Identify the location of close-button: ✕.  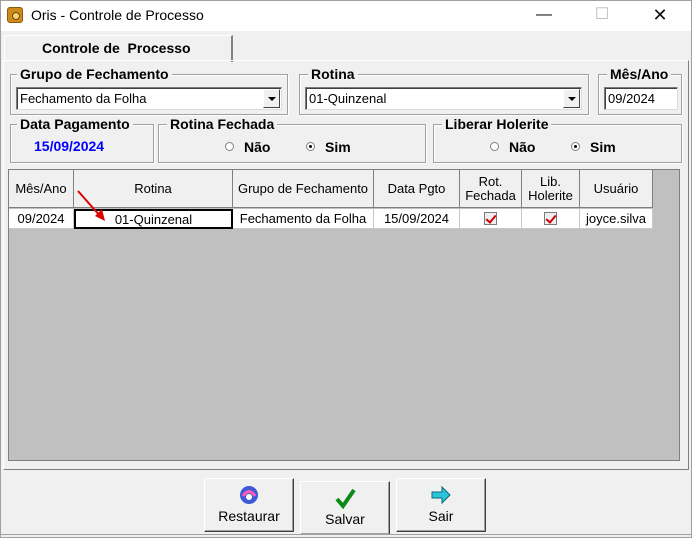
(660, 16).